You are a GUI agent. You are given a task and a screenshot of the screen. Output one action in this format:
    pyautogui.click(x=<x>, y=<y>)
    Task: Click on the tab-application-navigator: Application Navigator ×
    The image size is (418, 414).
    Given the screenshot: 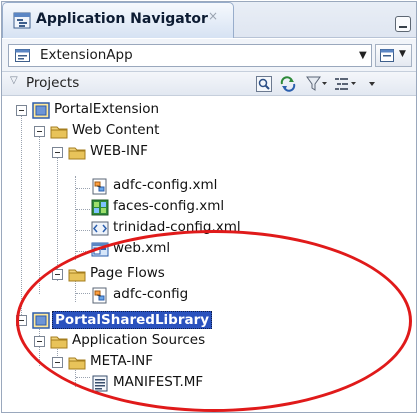 What is the action you would take?
    pyautogui.click(x=118, y=20)
    